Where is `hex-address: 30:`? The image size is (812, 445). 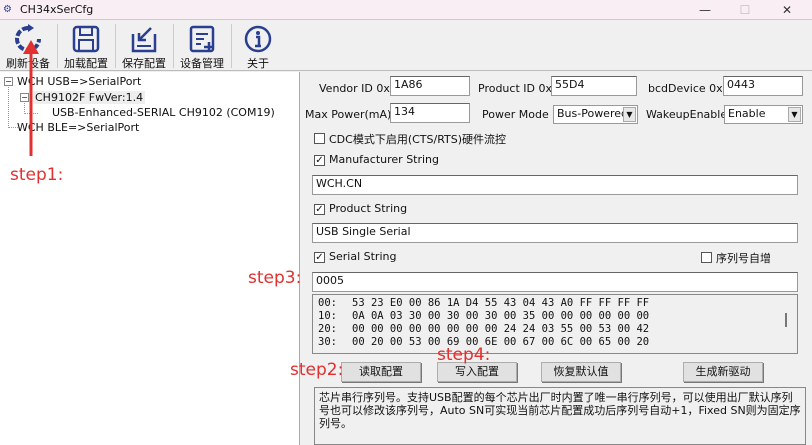 hex-address: 30: is located at coordinates (327, 342).